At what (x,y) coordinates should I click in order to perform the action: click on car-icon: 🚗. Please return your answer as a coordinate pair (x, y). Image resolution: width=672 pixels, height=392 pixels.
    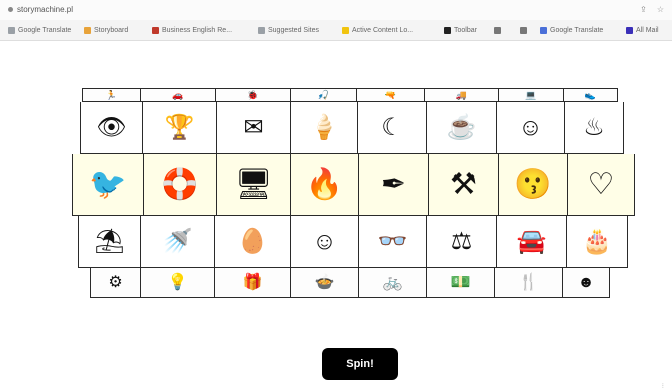
    Looking at the image, I should click on (177, 95).